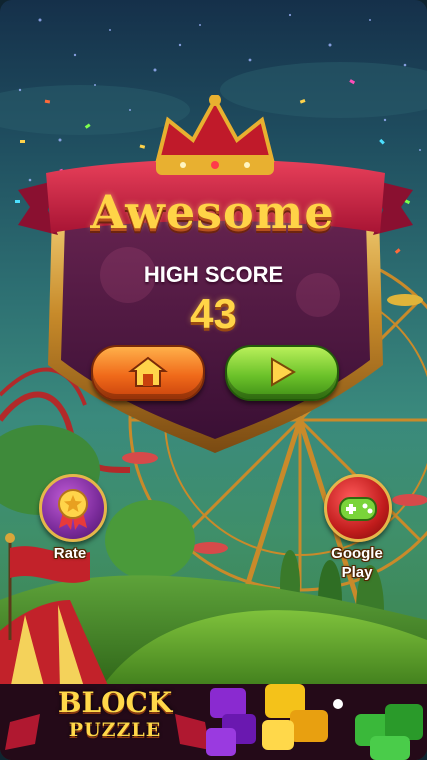 The height and width of the screenshot is (760, 427). Describe the element at coordinates (357, 563) in the screenshot. I see `google-play-label: Google Play` at that location.